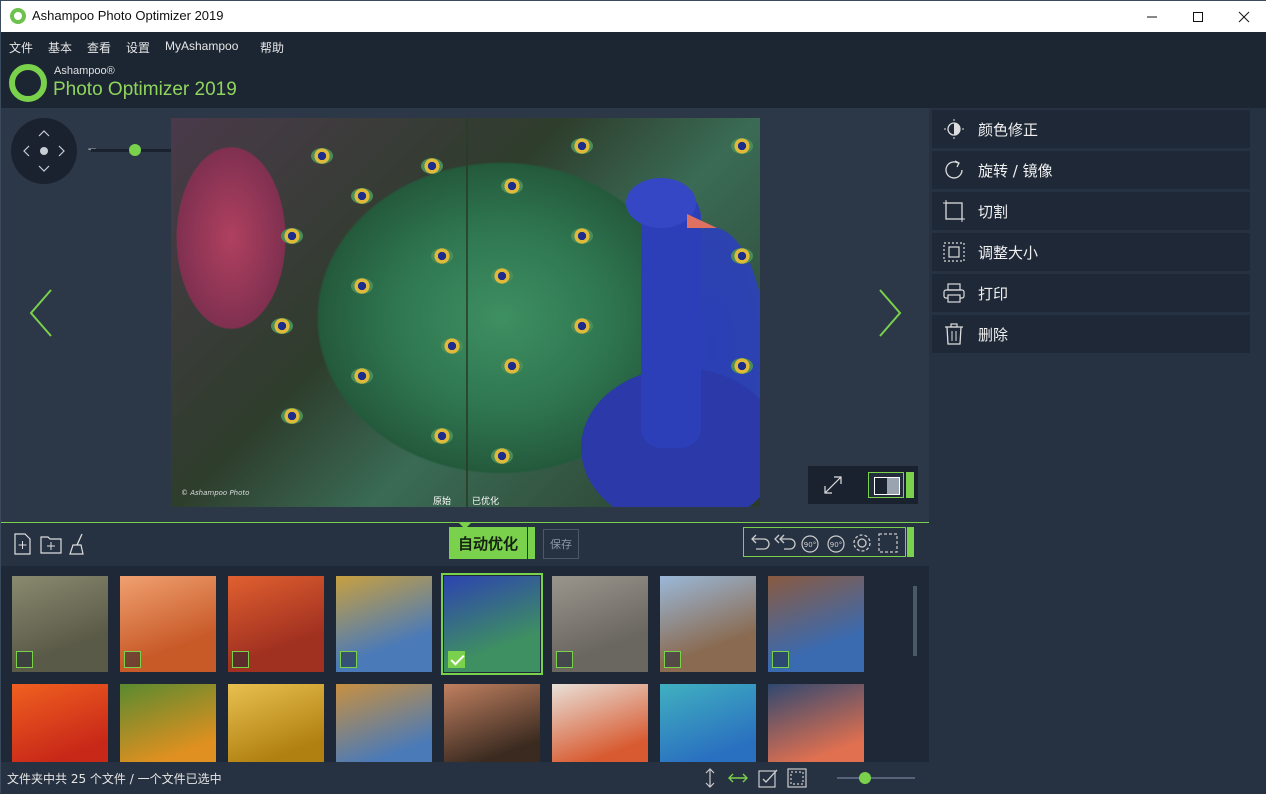 The width and height of the screenshot is (1266, 794). Describe the element at coordinates (60, 47) in the screenshot. I see `menu-basic: 基本` at that location.